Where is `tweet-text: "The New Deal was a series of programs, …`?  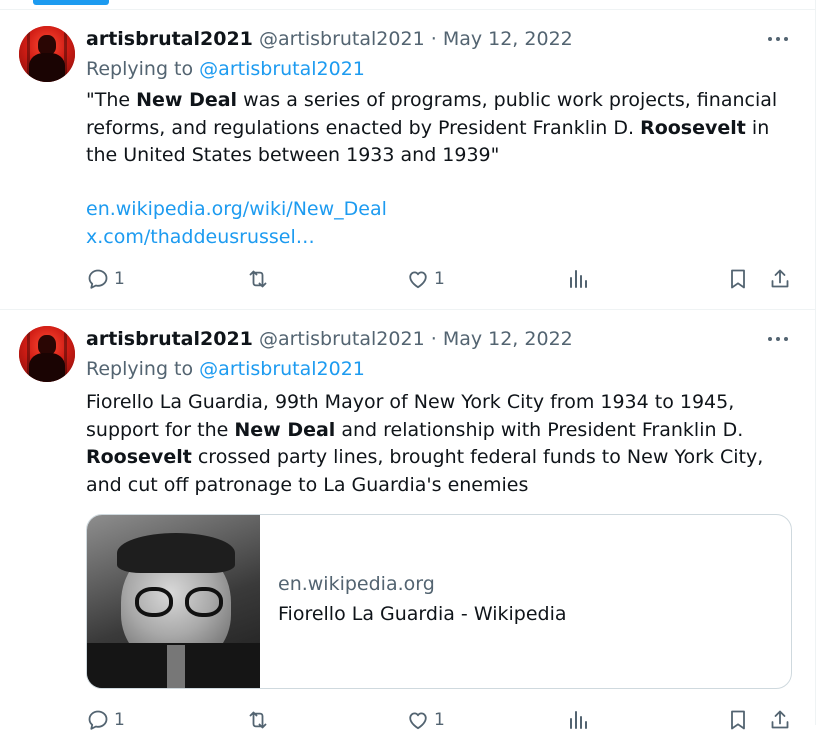
tweet-text: "The New Deal was a series of programs, … is located at coordinates (432, 127).